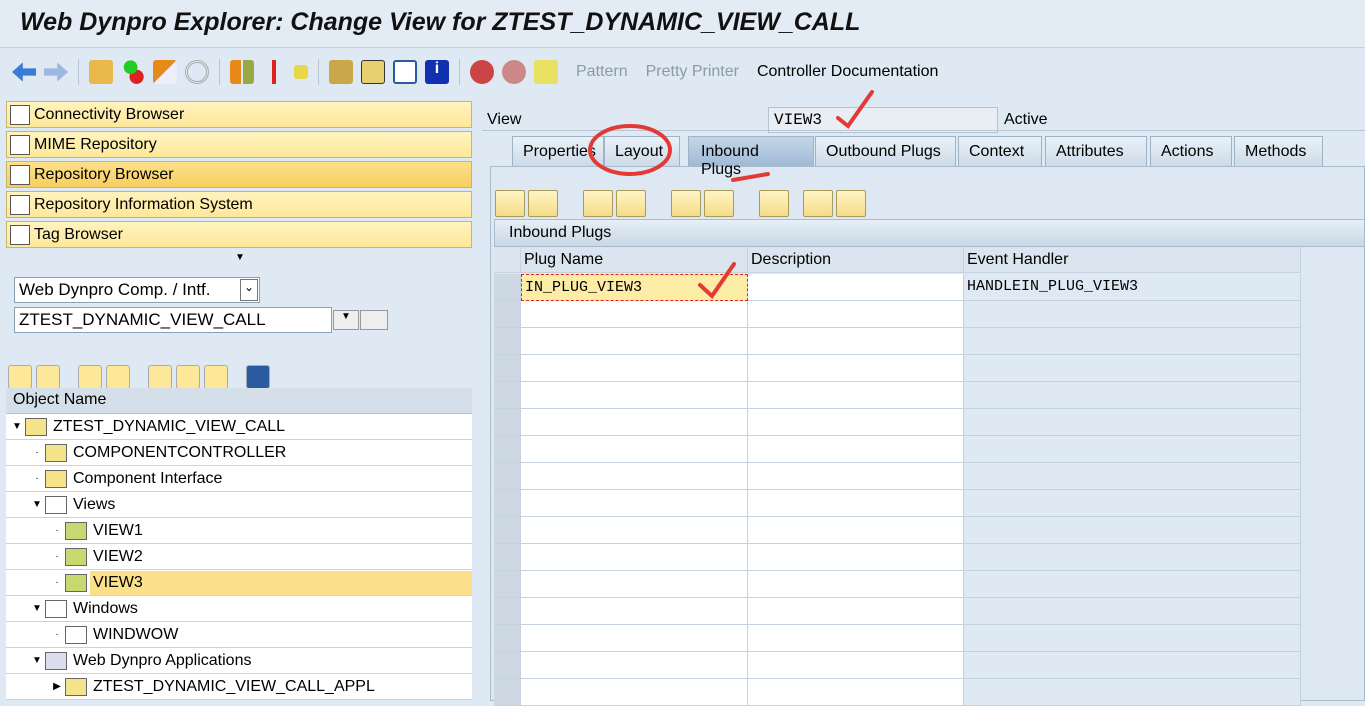 The image size is (1365, 706). What do you see at coordinates (173, 320) in the screenshot?
I see `object-name-input: ZTEST_DYNAMIC_VIEW_CALL` at bounding box center [173, 320].